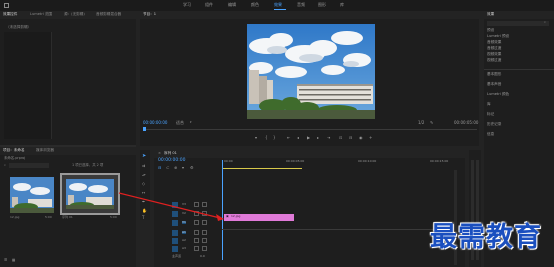  I want to click on workspace-panels-list: 基本图形 基本声音 Lumetri 颜色 库 标记 历史记录 信息, so click(519, 107).